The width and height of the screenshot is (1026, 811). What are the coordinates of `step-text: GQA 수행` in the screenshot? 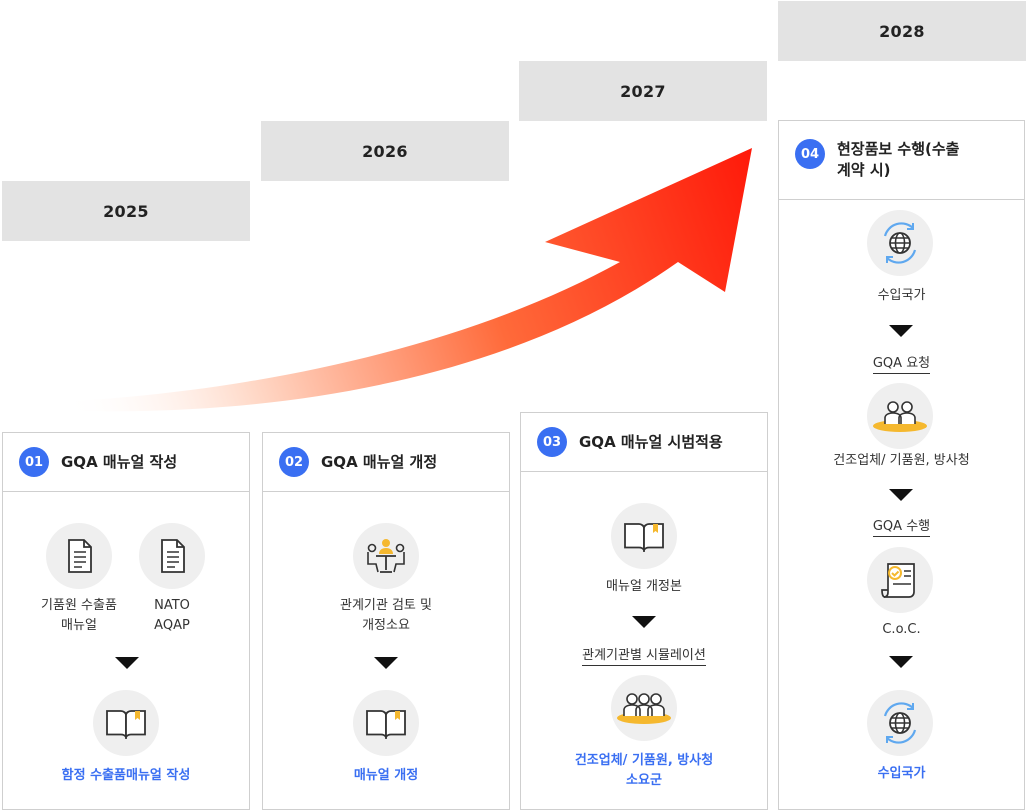 It's located at (901, 528).